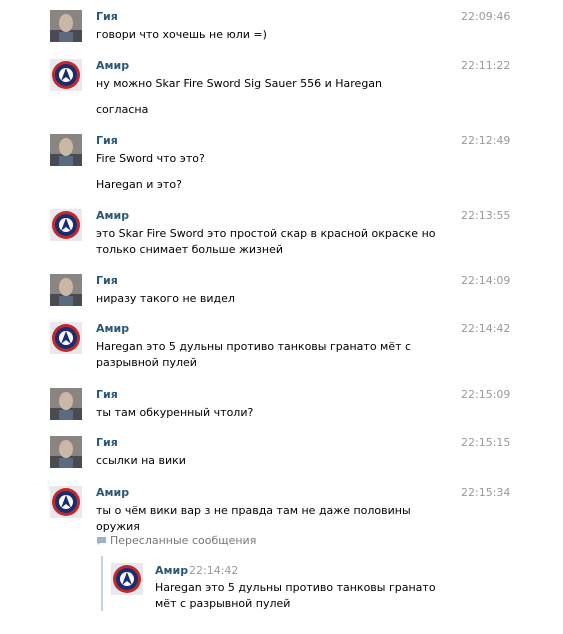  I want to click on forwarded-author: Амир, so click(171, 571).